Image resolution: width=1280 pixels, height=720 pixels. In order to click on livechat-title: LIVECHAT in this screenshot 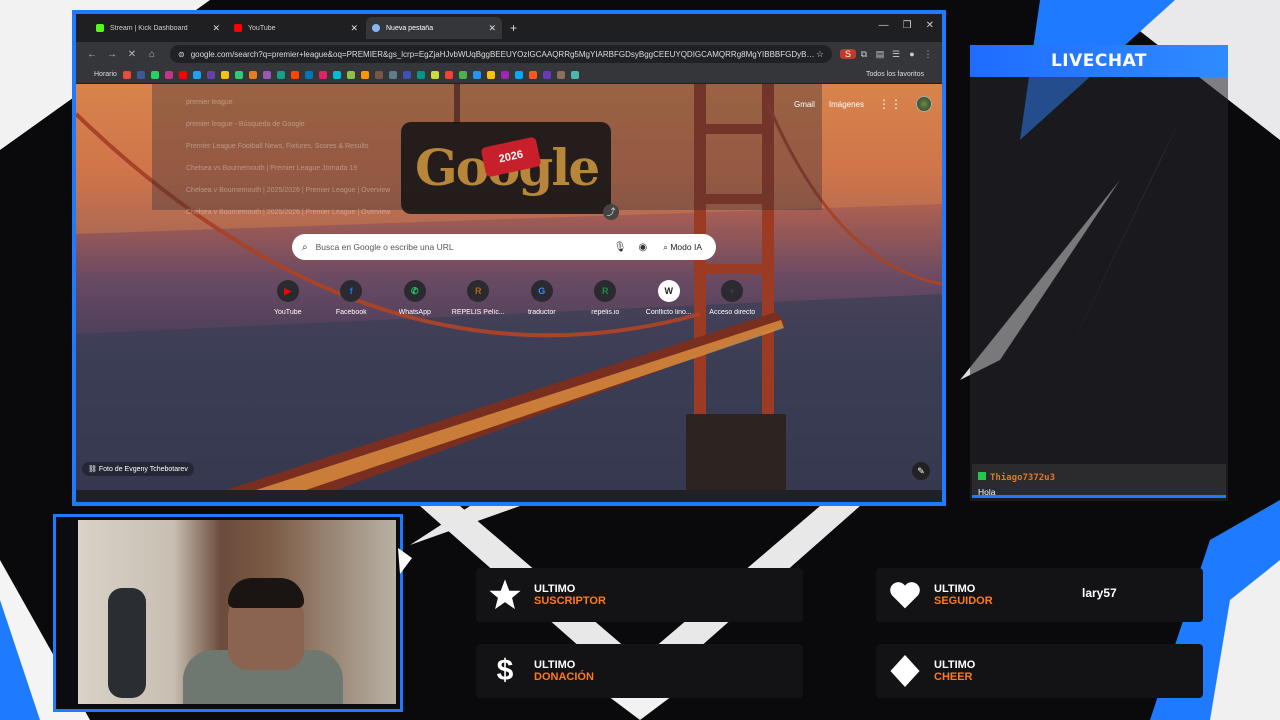, I will do `click(1099, 61)`.